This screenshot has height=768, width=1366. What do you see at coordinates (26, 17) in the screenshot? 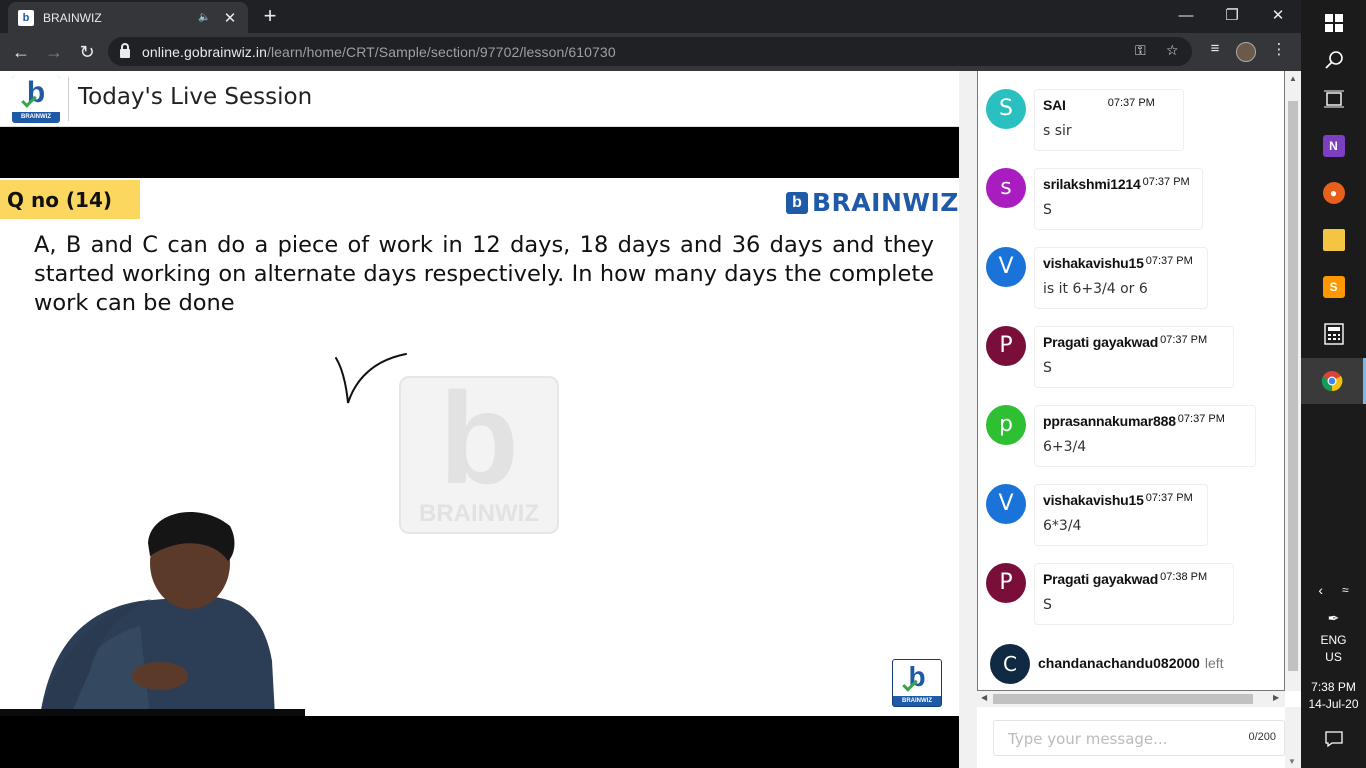
I see `brainwiz-favicon-icon: b` at bounding box center [26, 17].